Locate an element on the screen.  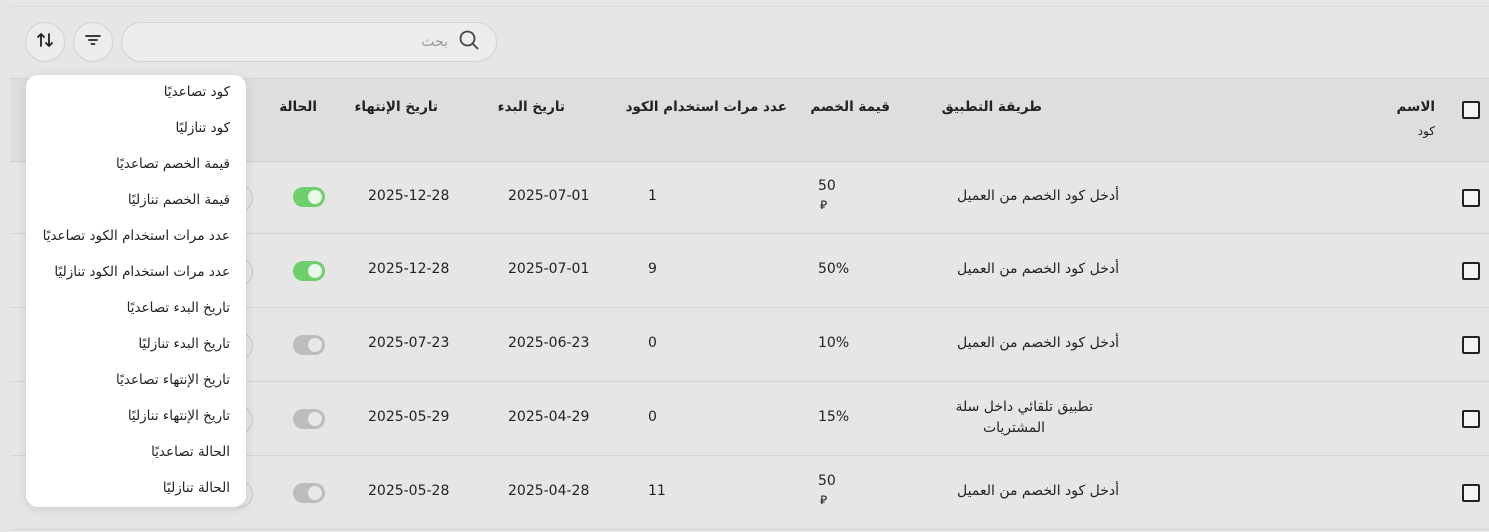
filter-button is located at coordinates (93, 42).